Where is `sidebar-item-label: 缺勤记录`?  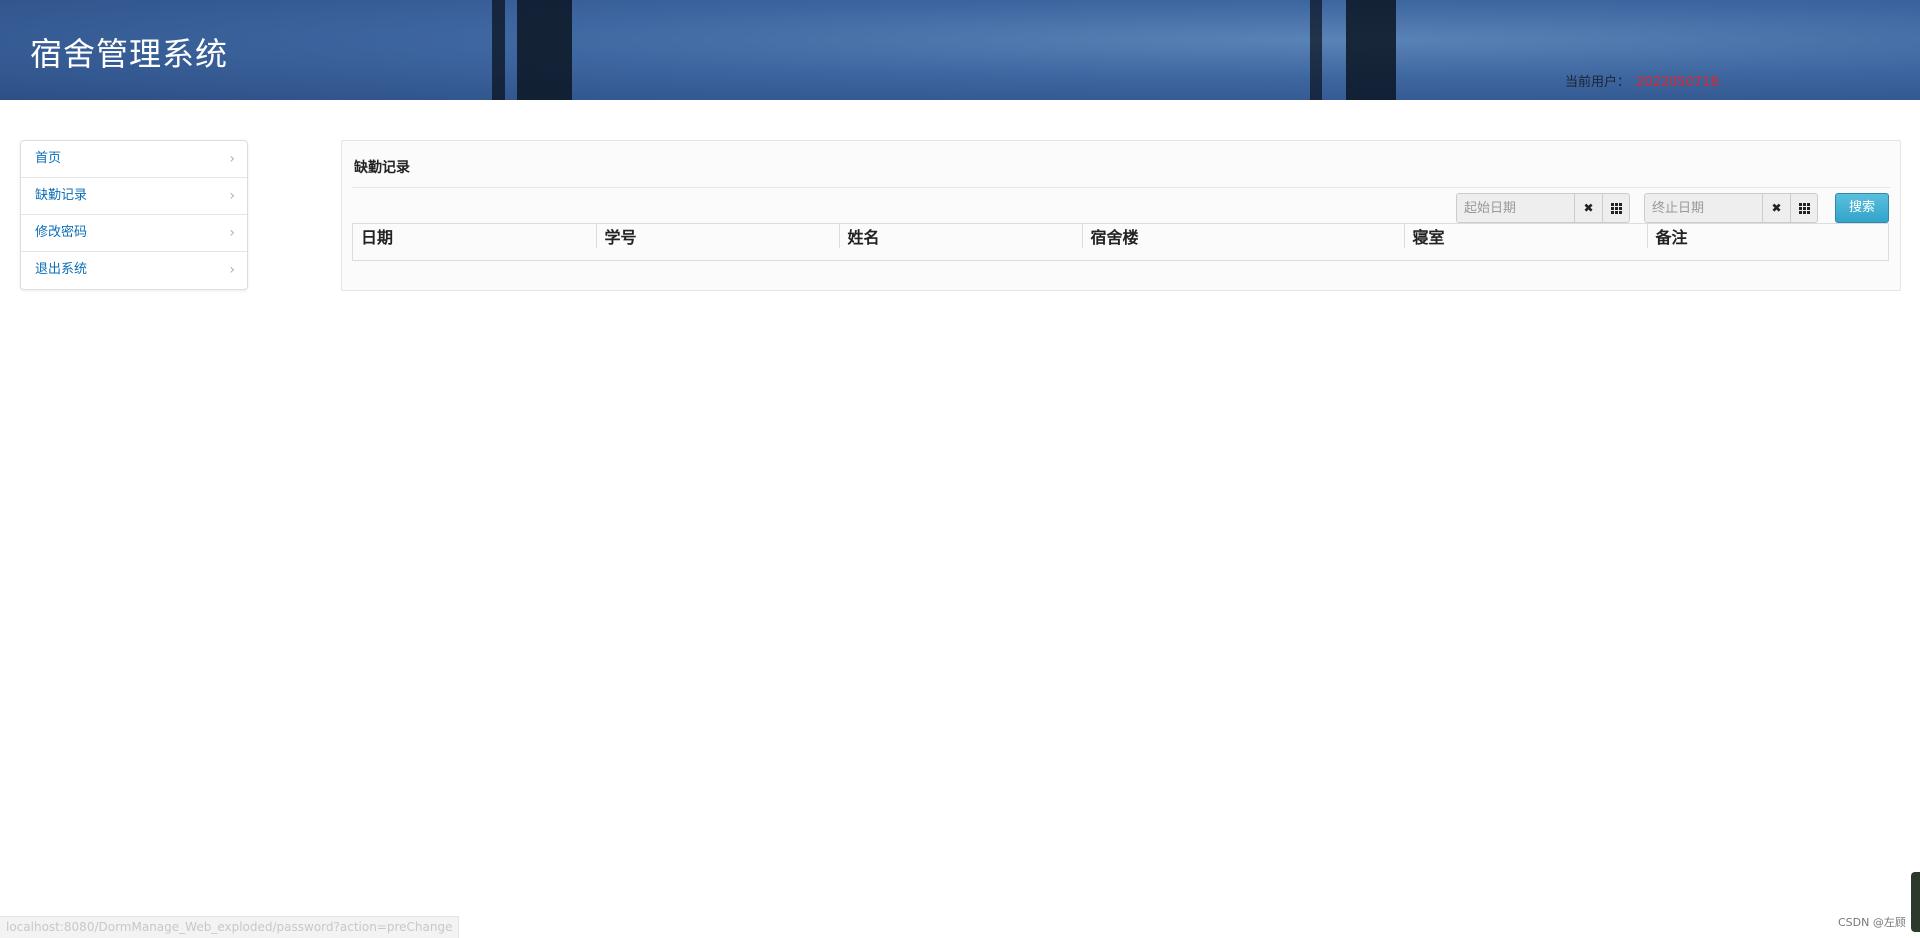 sidebar-item-label: 缺勤记录 is located at coordinates (61, 195).